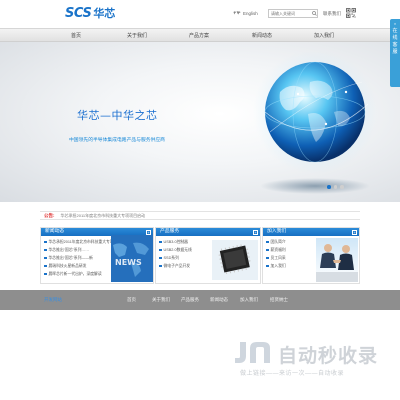 The image size is (400, 400). I want to click on chip-image, so click(235, 260).